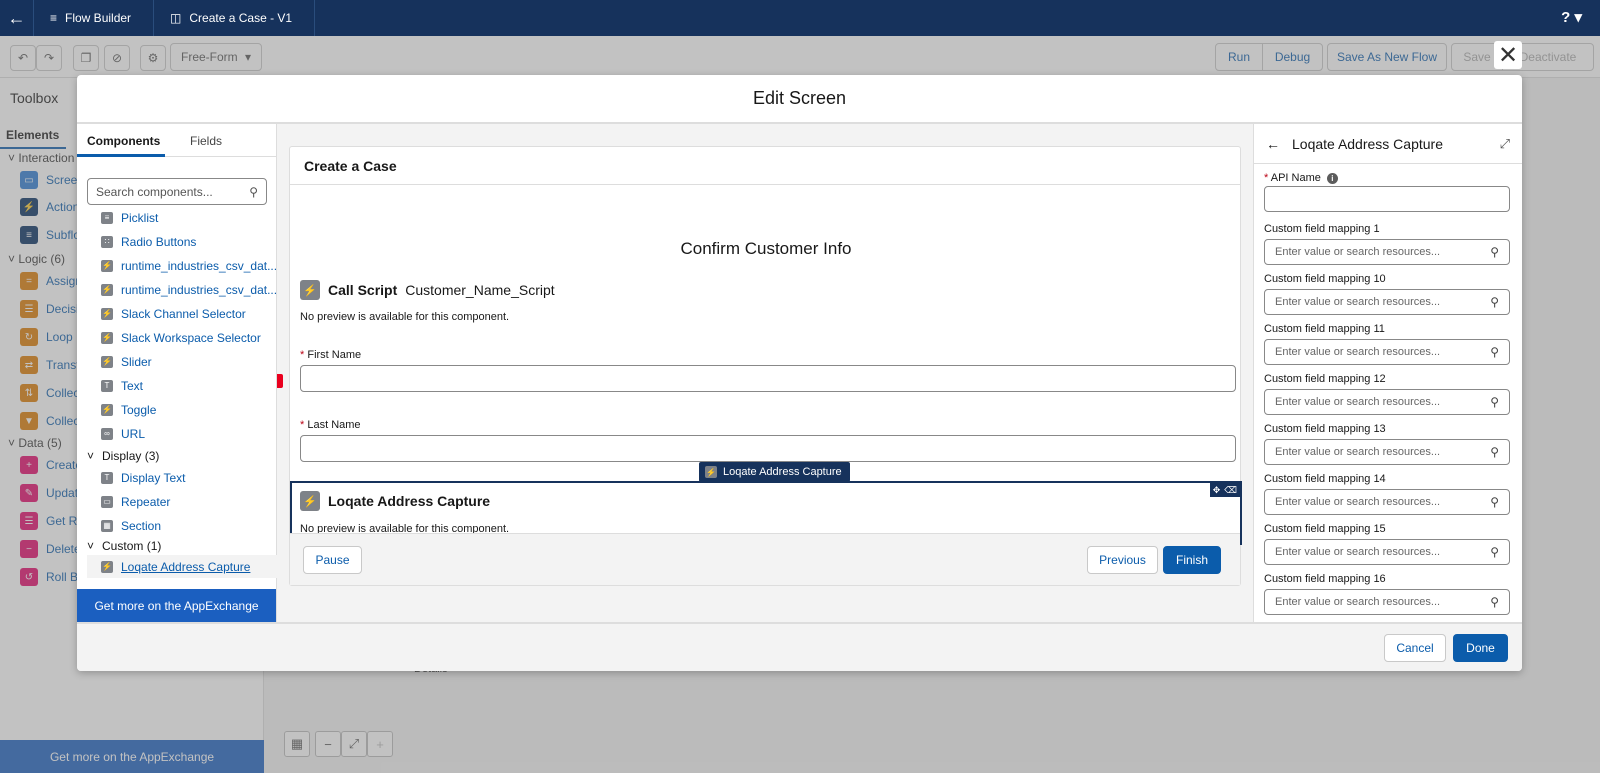 The image size is (1600, 773). What do you see at coordinates (123, 456) in the screenshot?
I see `palette-group-display: ˅ Display (3)` at bounding box center [123, 456].